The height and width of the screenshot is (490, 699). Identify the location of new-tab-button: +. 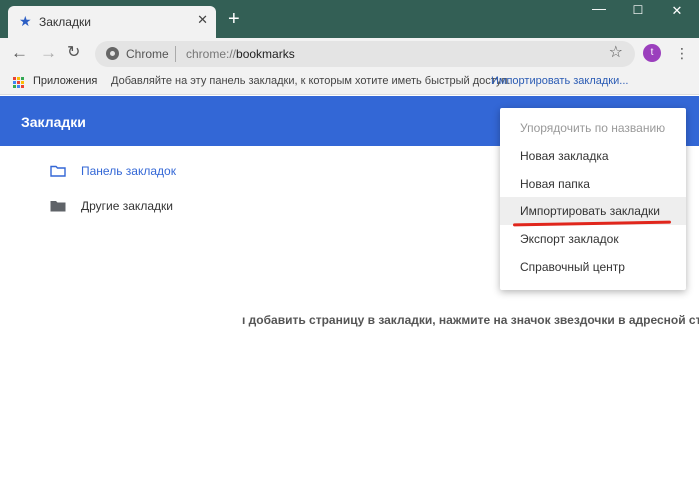
(234, 19).